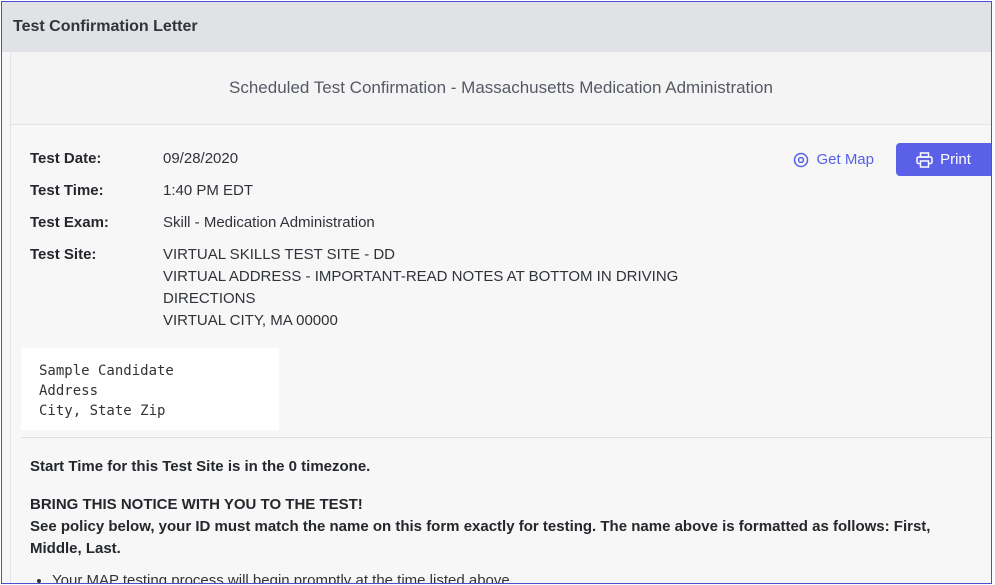 The height and width of the screenshot is (585, 995). I want to click on test-date-value: 09/28/2020, so click(201, 158).